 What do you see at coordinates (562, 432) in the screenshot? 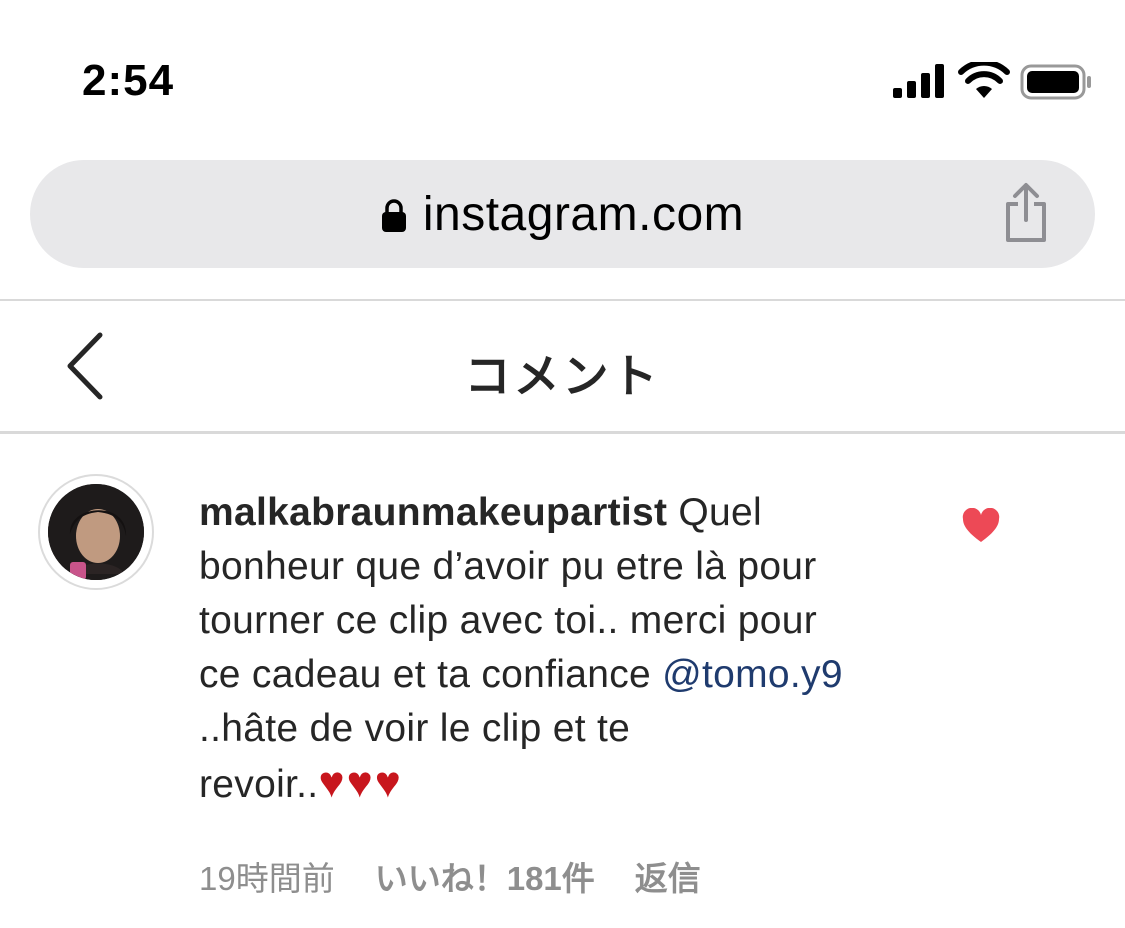
I see `divider` at bounding box center [562, 432].